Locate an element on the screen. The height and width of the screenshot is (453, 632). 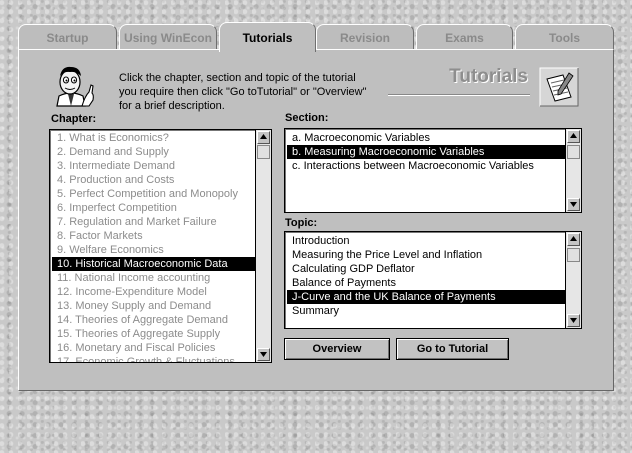
topic-item: Balance of Payments is located at coordinates (426, 283).